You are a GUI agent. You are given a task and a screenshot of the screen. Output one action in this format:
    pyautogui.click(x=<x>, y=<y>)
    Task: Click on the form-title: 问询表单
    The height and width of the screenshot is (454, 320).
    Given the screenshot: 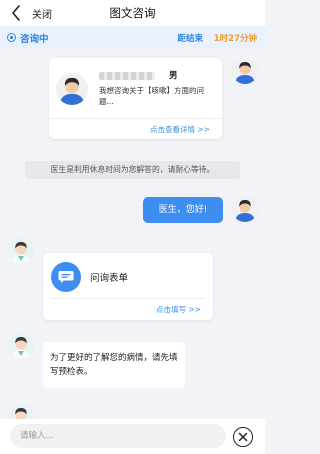 What is the action you would take?
    pyautogui.click(x=109, y=278)
    